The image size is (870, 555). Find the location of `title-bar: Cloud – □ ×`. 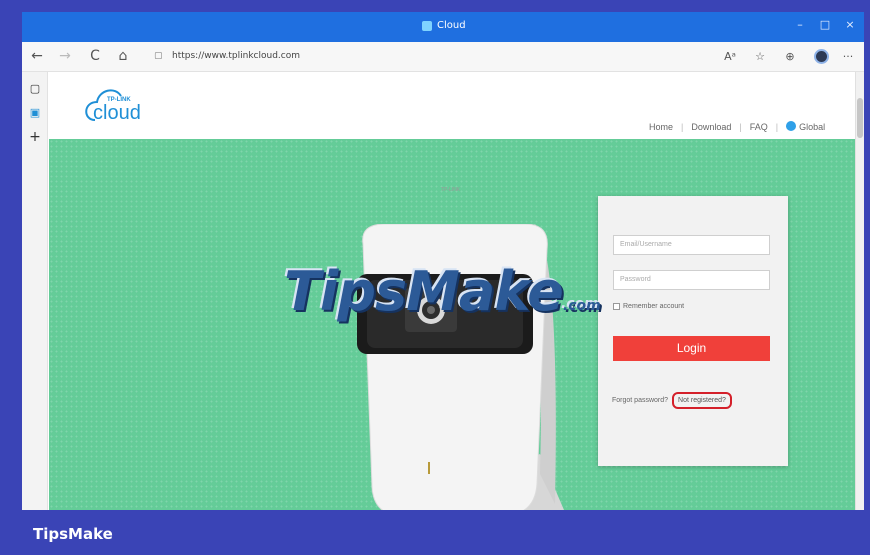

title-bar: Cloud – □ × is located at coordinates (443, 27).